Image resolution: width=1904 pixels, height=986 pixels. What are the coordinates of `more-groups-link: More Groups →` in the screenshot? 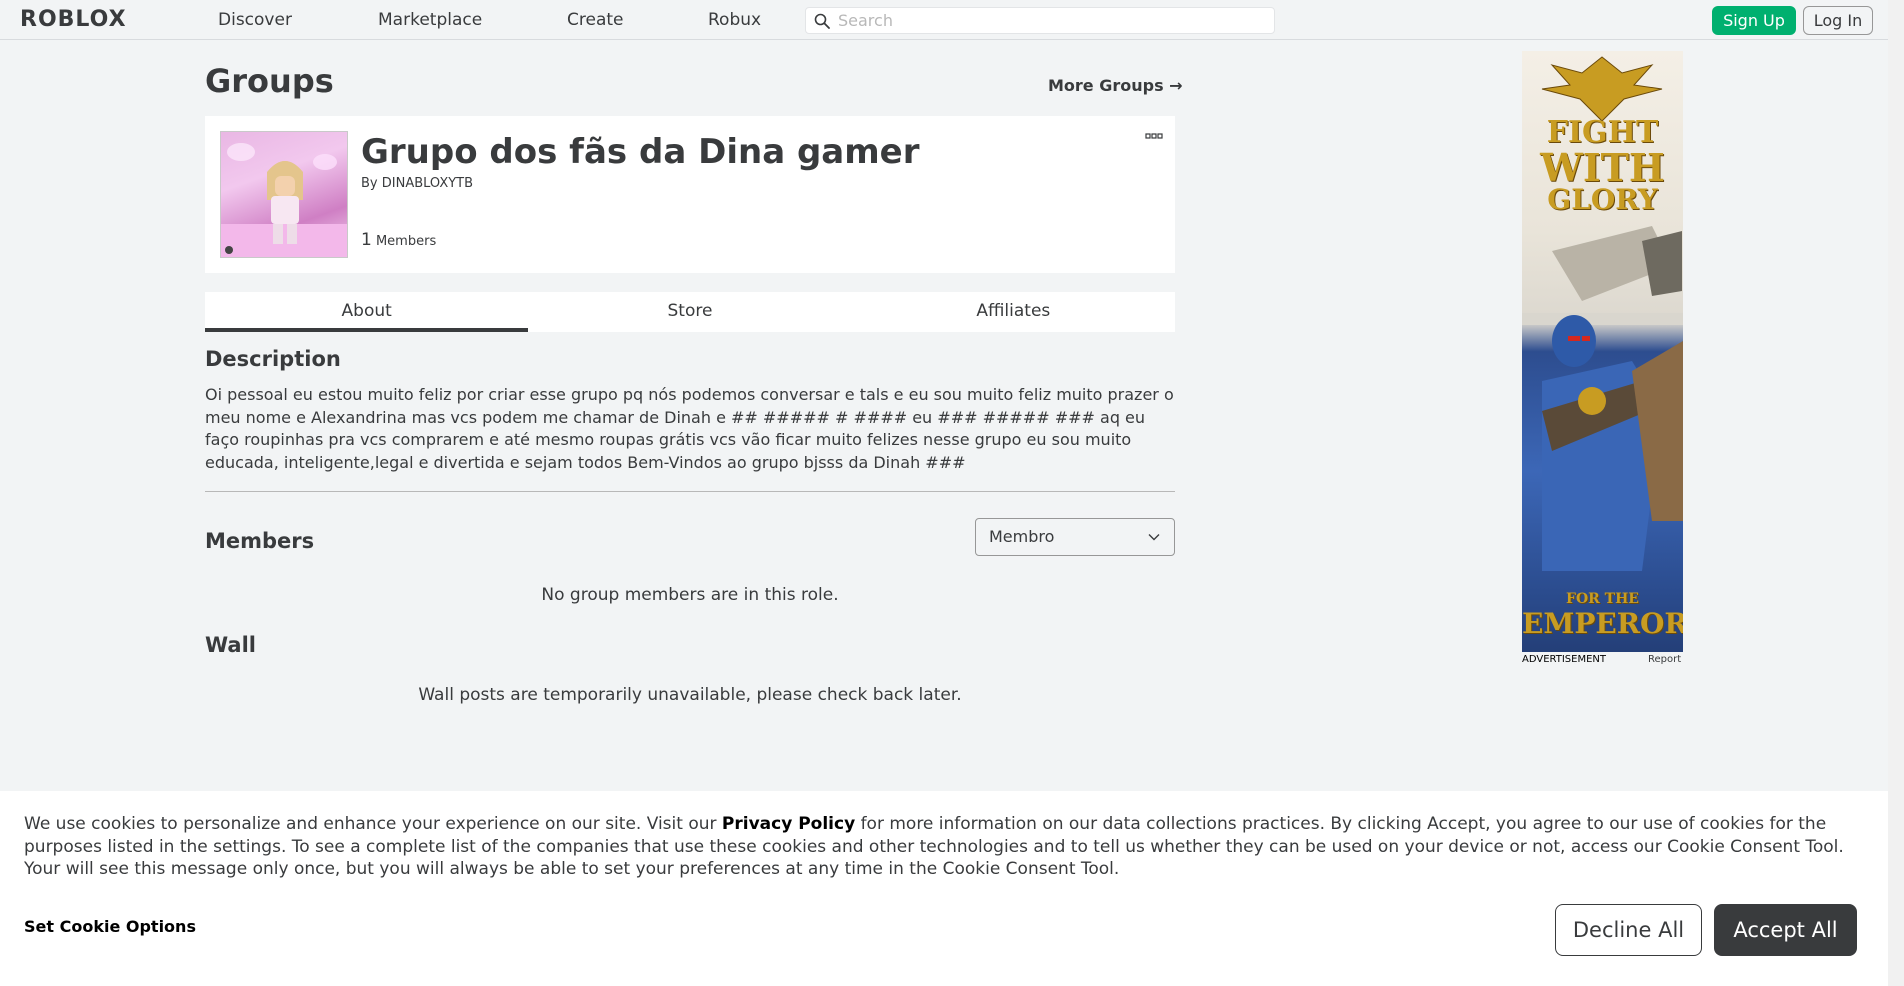 It's located at (1115, 85).